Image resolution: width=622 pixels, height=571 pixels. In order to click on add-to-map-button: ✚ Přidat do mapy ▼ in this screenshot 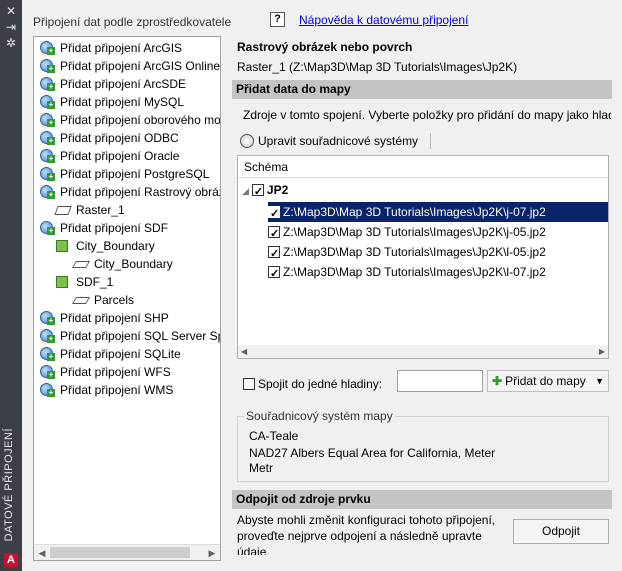, I will do `click(548, 381)`.